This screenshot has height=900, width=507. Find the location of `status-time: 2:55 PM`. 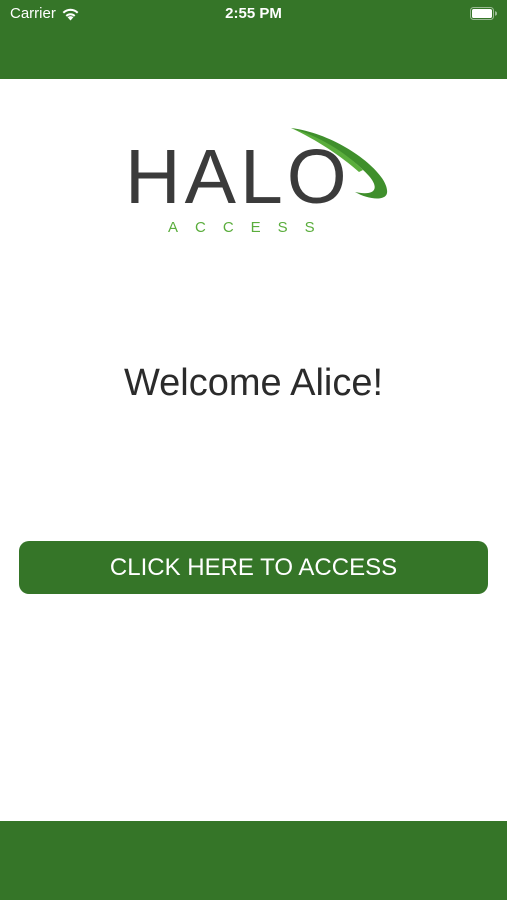

status-time: 2:55 PM is located at coordinates (253, 13).